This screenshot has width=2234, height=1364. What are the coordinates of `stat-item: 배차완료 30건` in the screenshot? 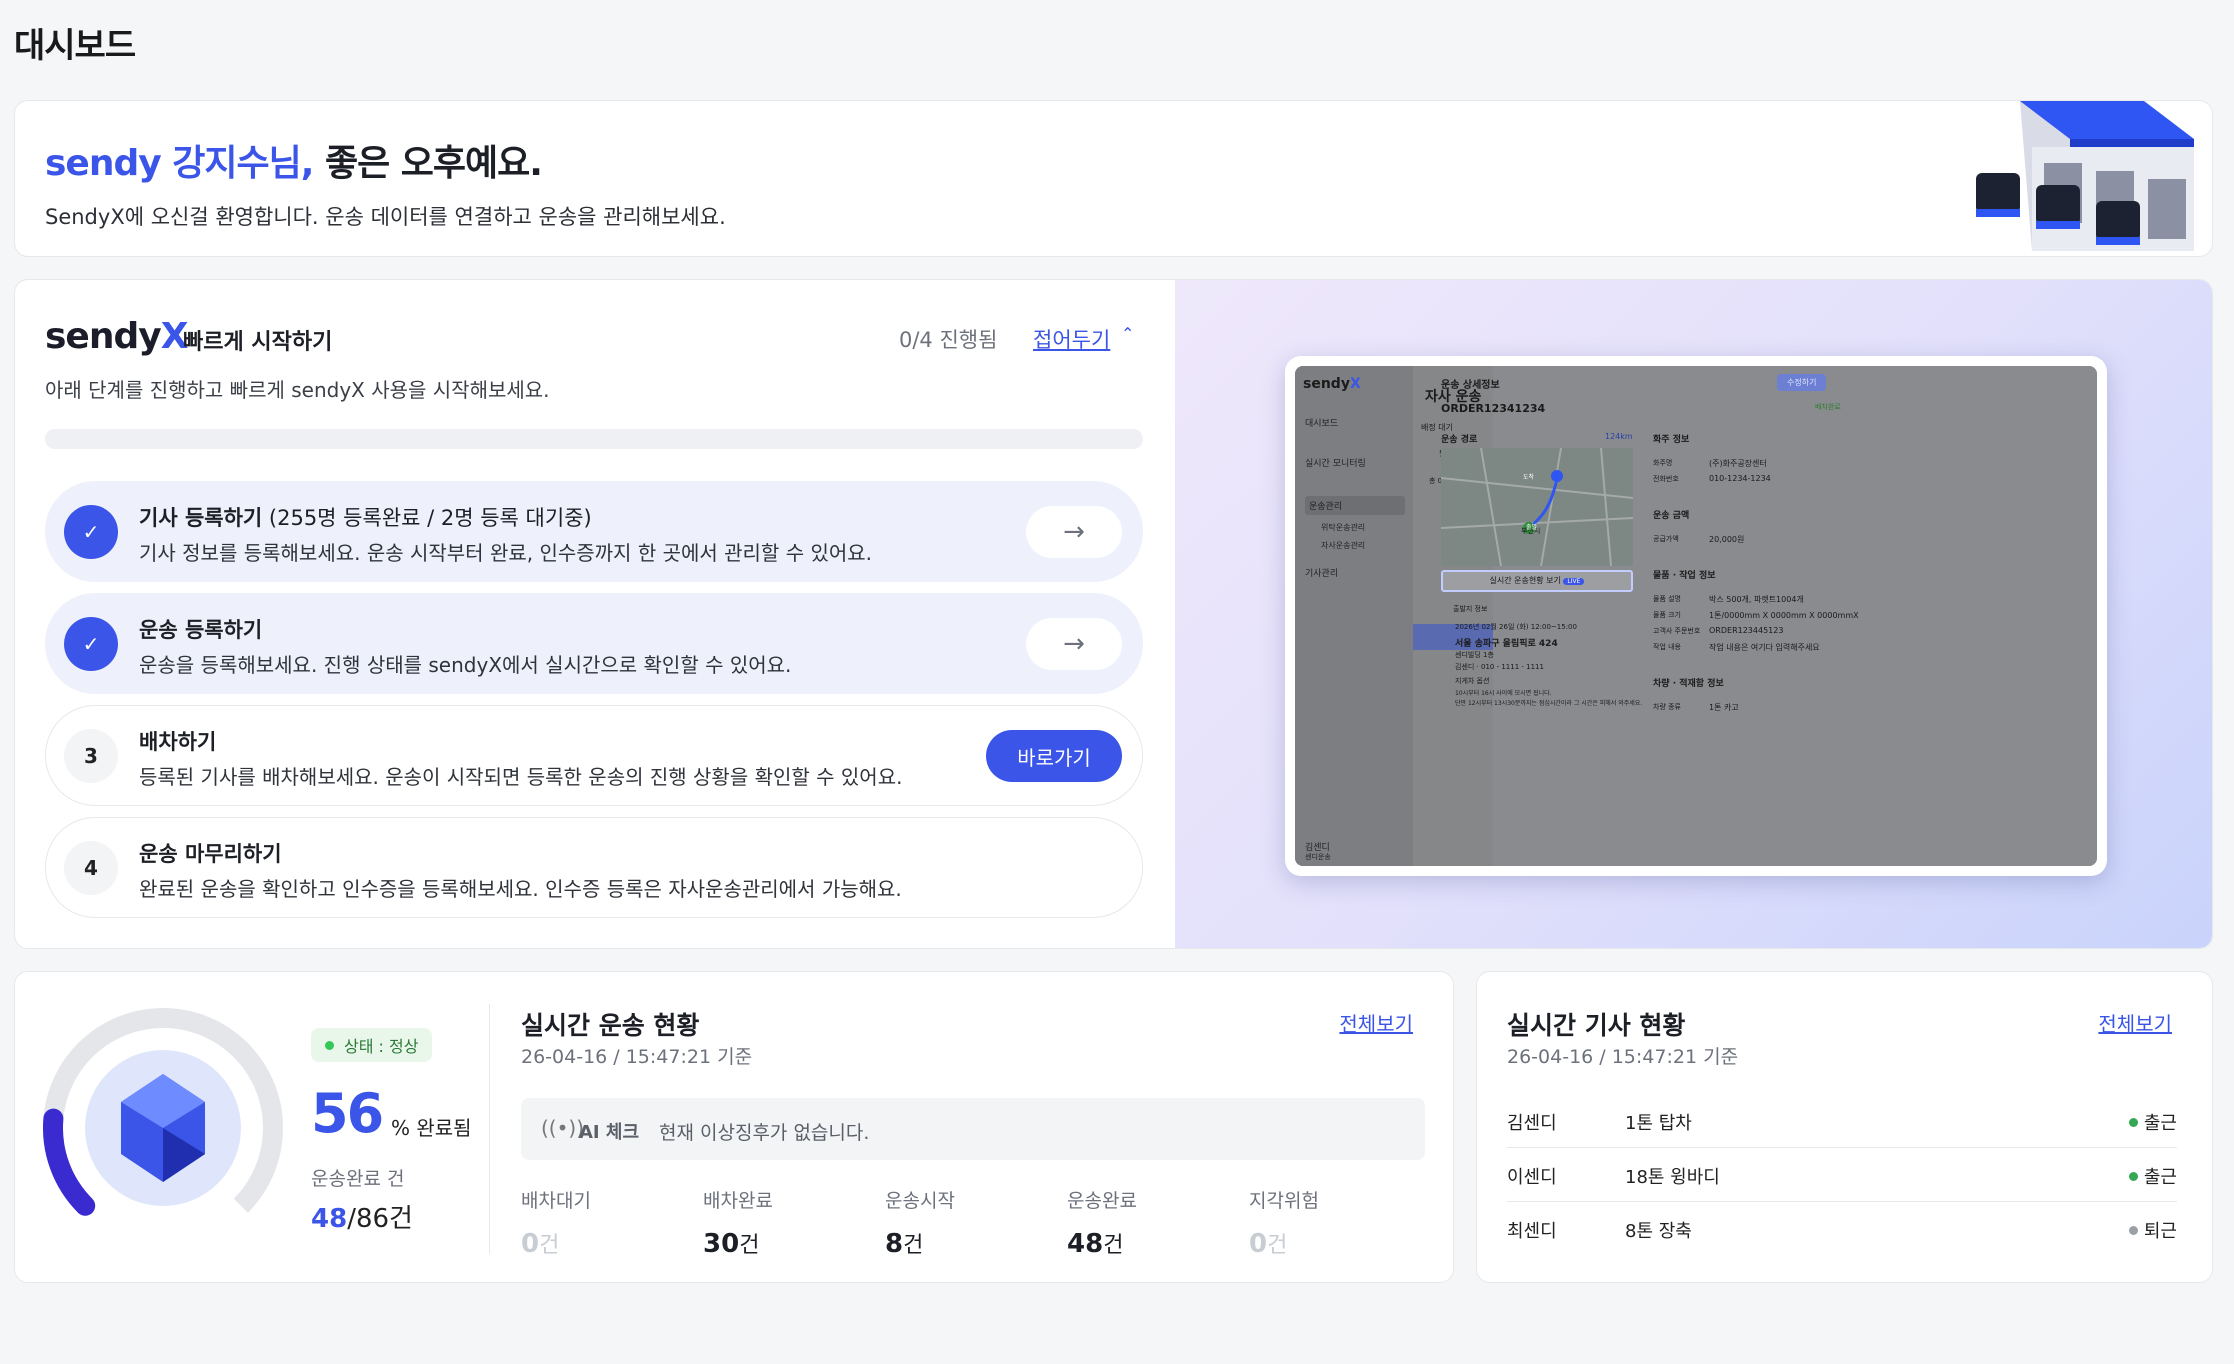 It's located at (738, 1222).